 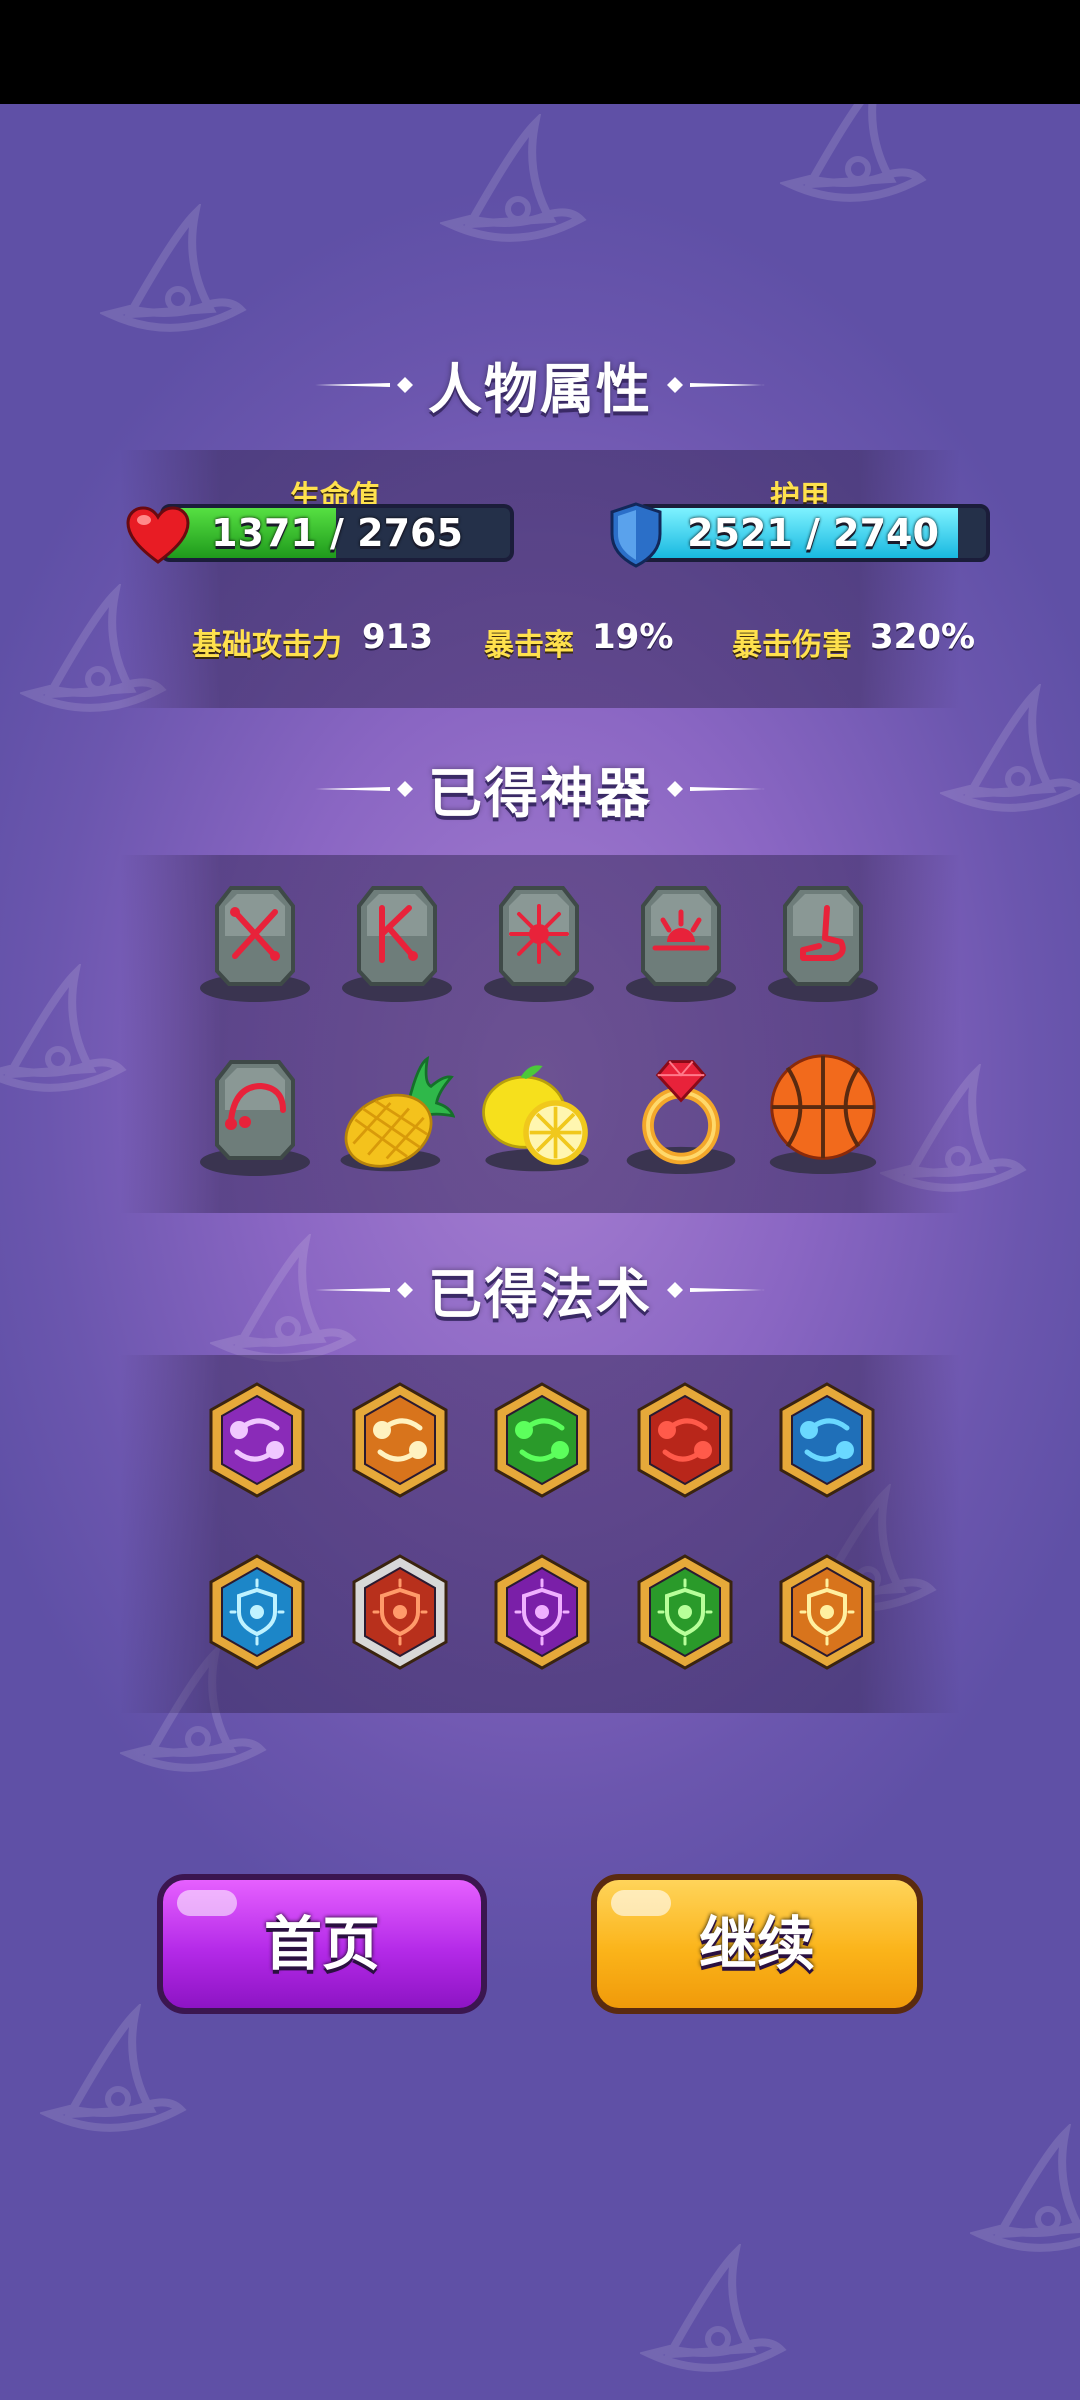 What do you see at coordinates (542, 1440) in the screenshot?
I see `green-orbit-spell-icon` at bounding box center [542, 1440].